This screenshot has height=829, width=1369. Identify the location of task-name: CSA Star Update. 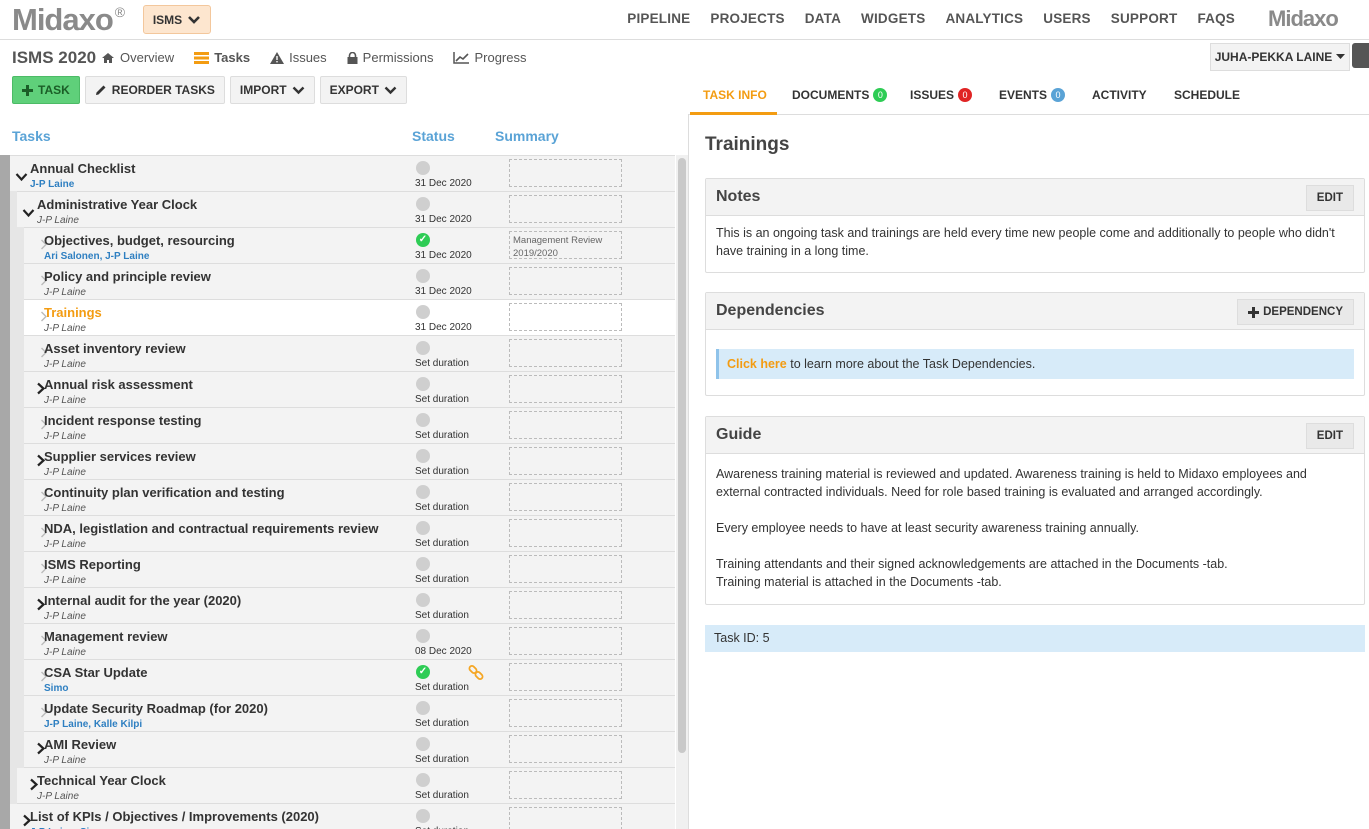
(96, 672).